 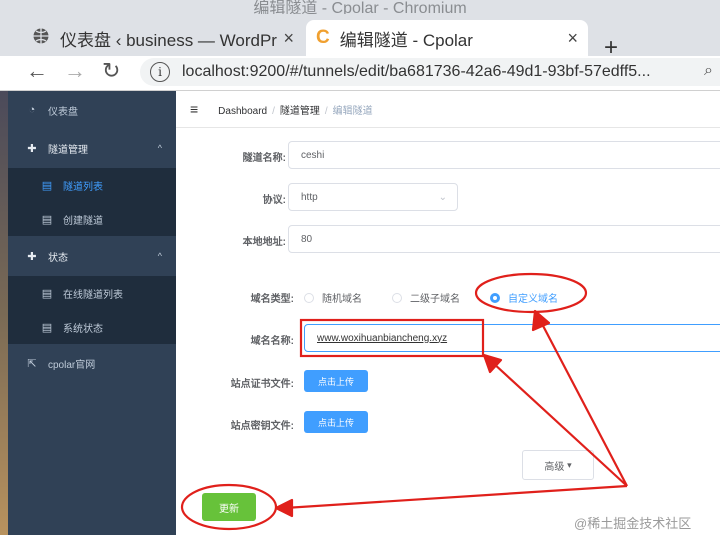 I want to click on domain-name-value: www.woxihuanbiancheng.xyz, so click(x=382, y=338).